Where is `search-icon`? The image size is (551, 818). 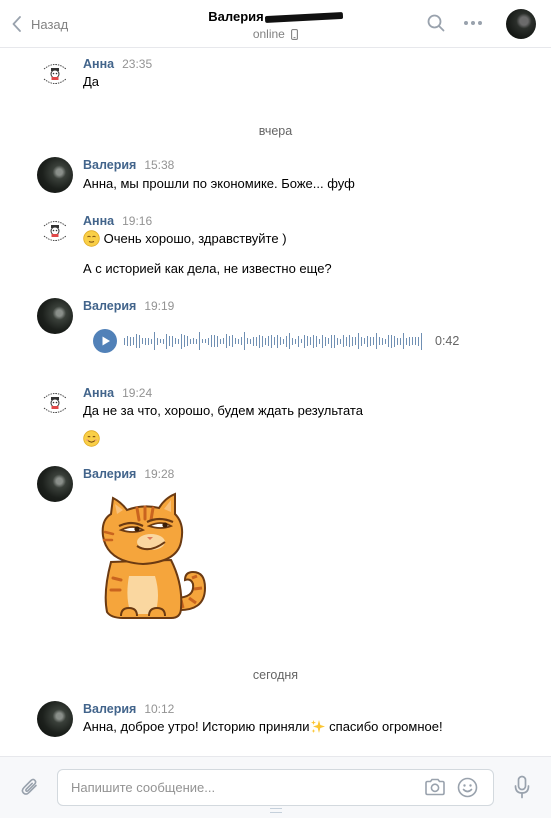
search-icon is located at coordinates (436, 23).